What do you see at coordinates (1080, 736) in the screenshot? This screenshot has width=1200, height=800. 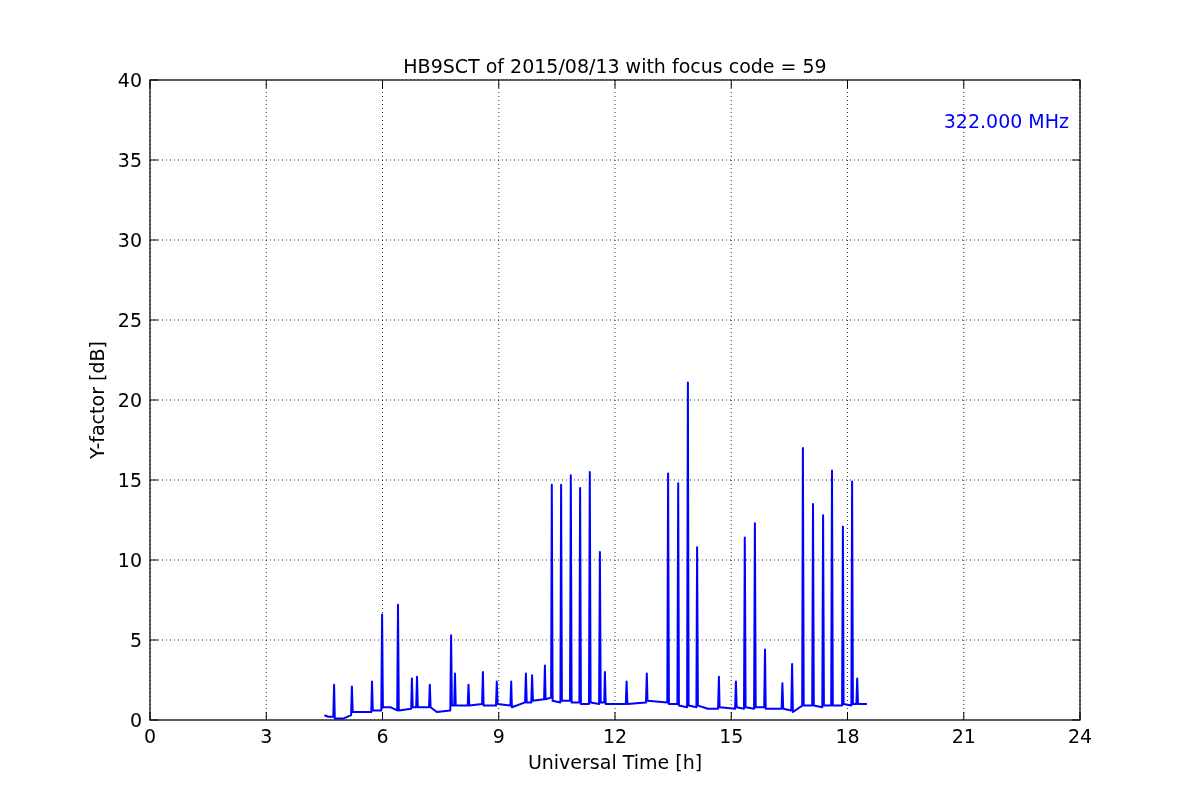 I see `tick-label: 24` at bounding box center [1080, 736].